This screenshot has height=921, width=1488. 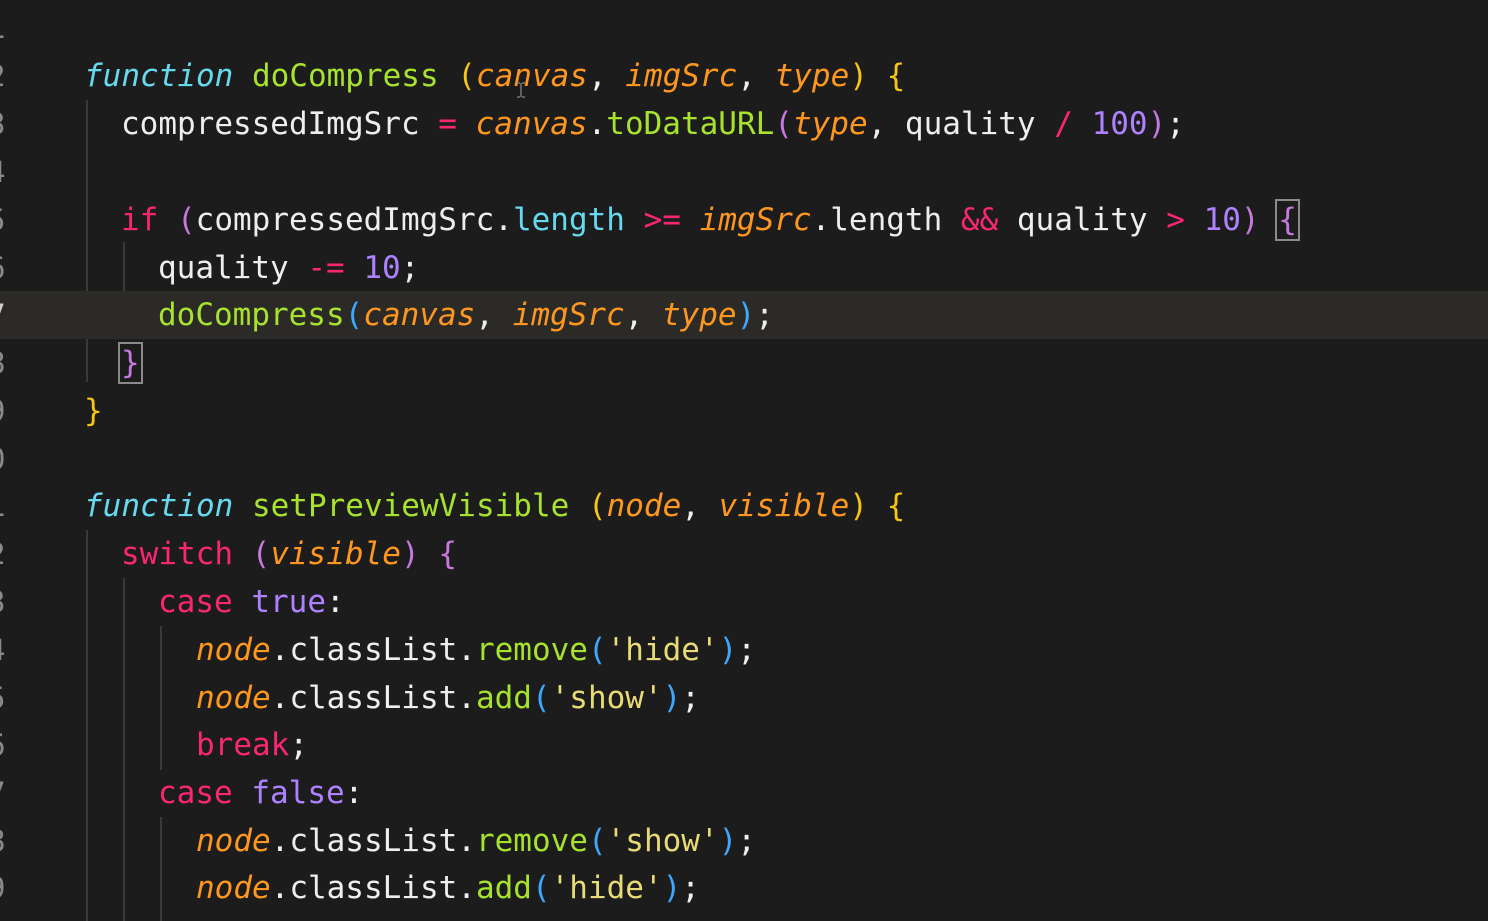 I want to click on code-line: 6 quality -= 10;, so click(x=744, y=268).